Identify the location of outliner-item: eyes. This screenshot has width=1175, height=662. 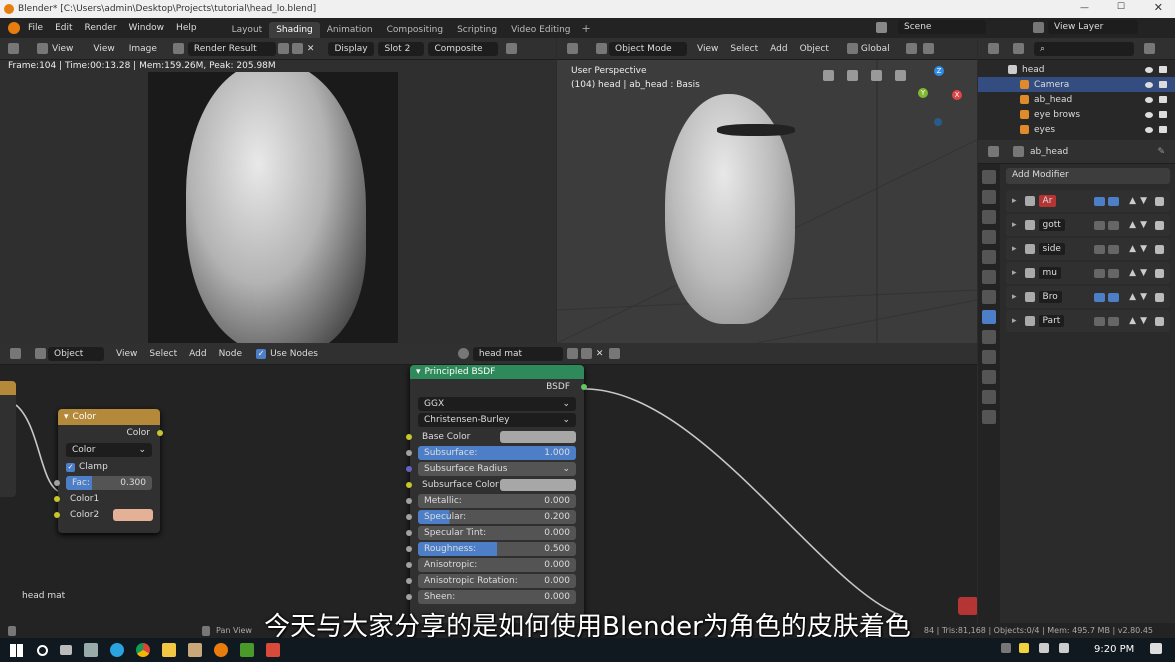
(1076, 129).